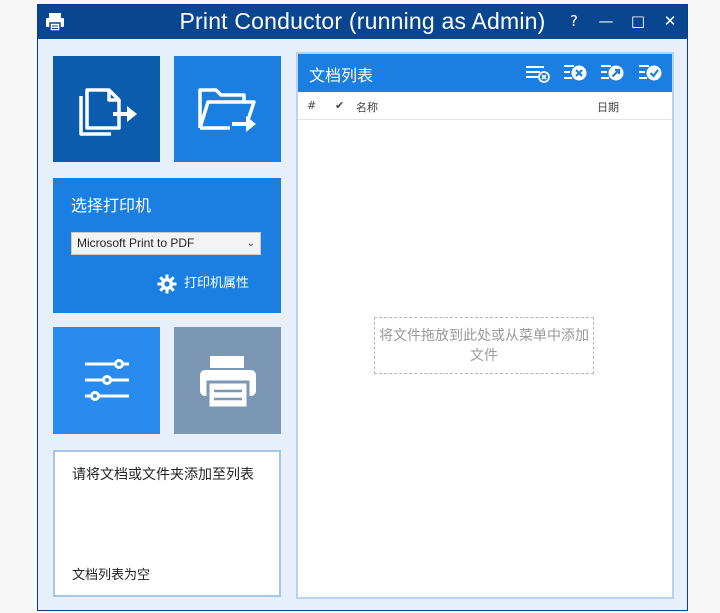 The image size is (720, 613). I want to click on printer-properties-label: 打印机属性, so click(217, 283).